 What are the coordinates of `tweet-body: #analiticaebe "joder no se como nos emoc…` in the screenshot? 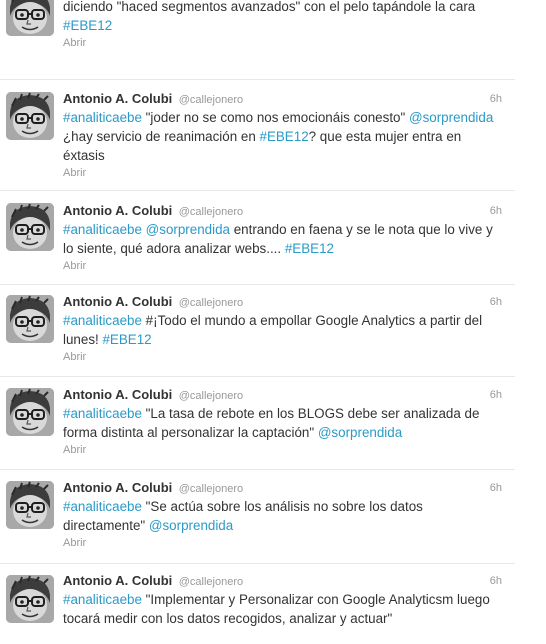 It's located at (282, 144).